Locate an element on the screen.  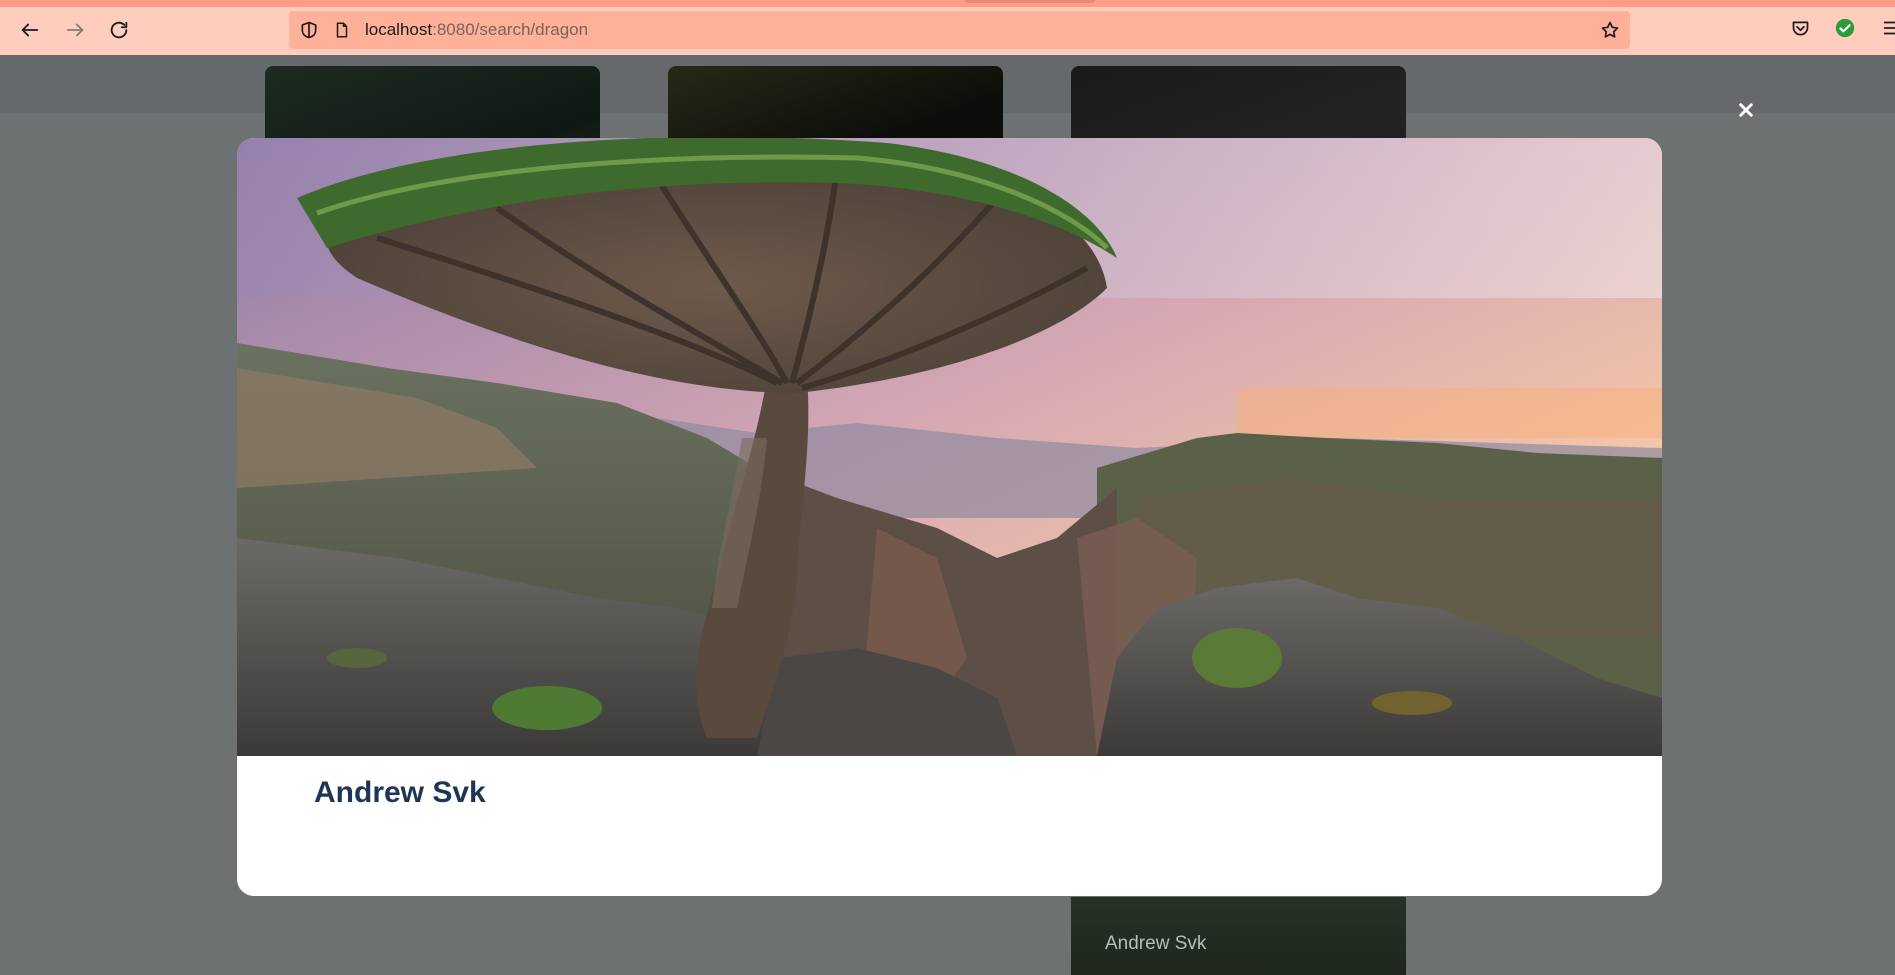
extension-button is located at coordinates (1845, 28).